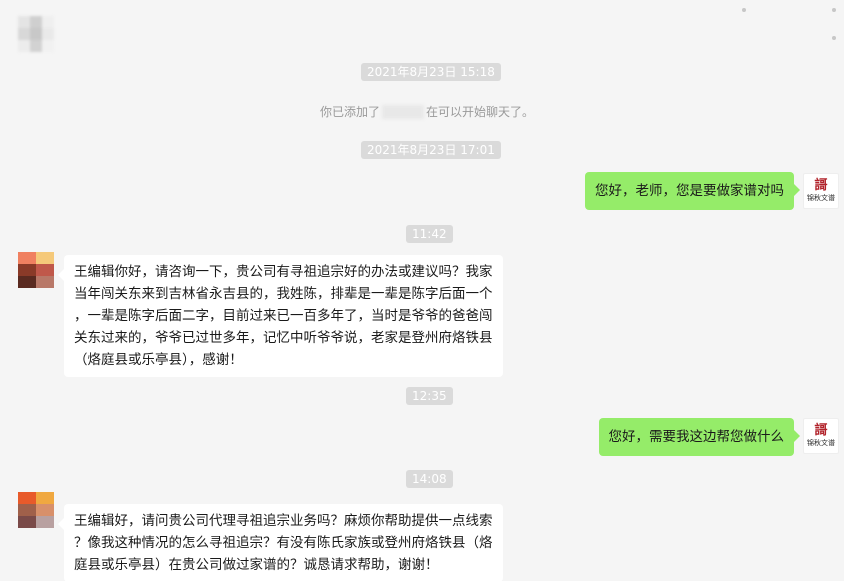 Image resolution: width=844 pixels, height=581 pixels. What do you see at coordinates (431, 72) in the screenshot?
I see `timestamp: 2021年8月23日 15:18` at bounding box center [431, 72].